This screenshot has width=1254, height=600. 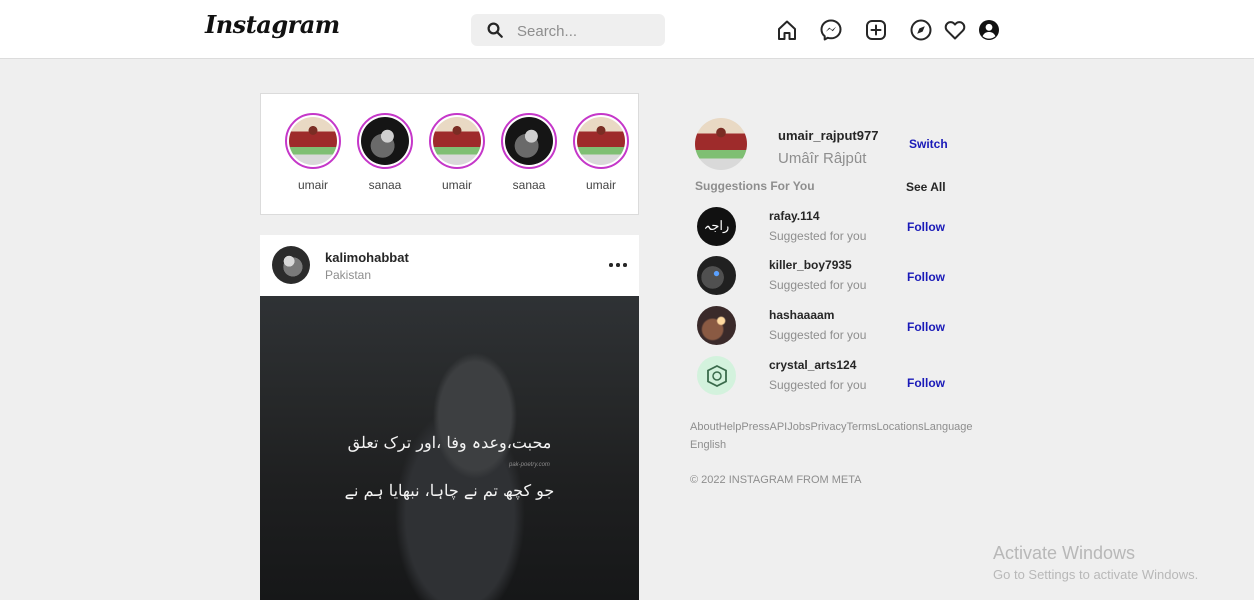 What do you see at coordinates (779, 427) in the screenshot?
I see `footer-link-api: API` at bounding box center [779, 427].